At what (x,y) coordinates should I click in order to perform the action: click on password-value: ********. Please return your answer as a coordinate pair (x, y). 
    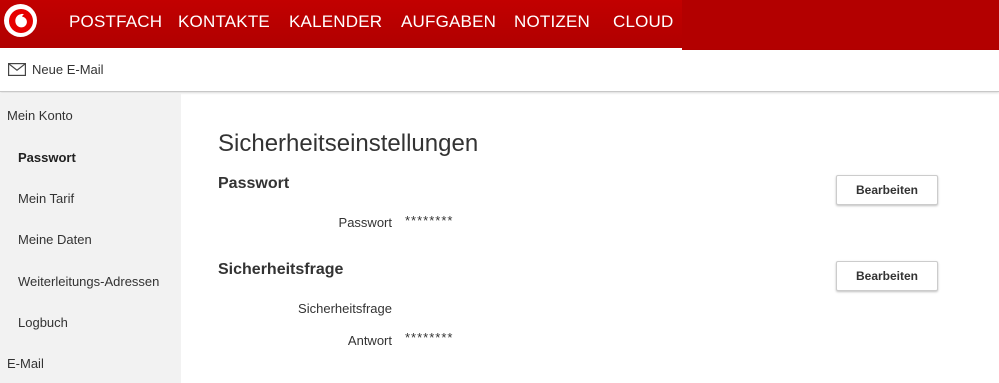
    Looking at the image, I should click on (429, 220).